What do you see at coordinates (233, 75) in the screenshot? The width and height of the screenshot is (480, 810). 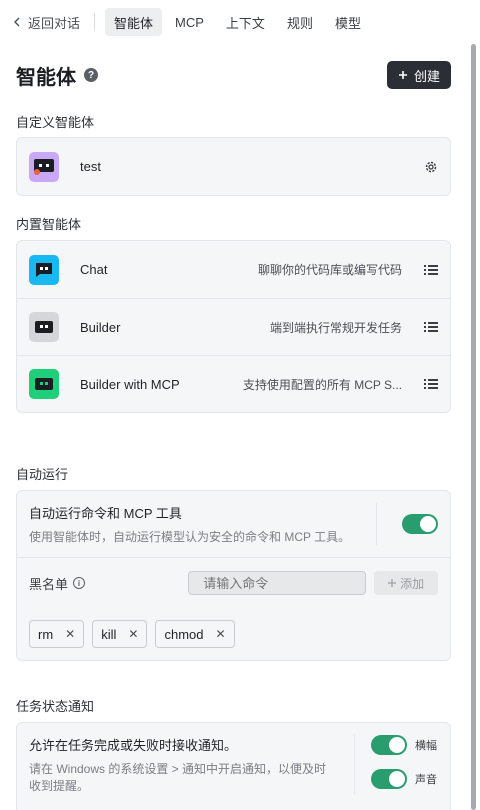 I see `page-header: 智能体 ? 创建` at bounding box center [233, 75].